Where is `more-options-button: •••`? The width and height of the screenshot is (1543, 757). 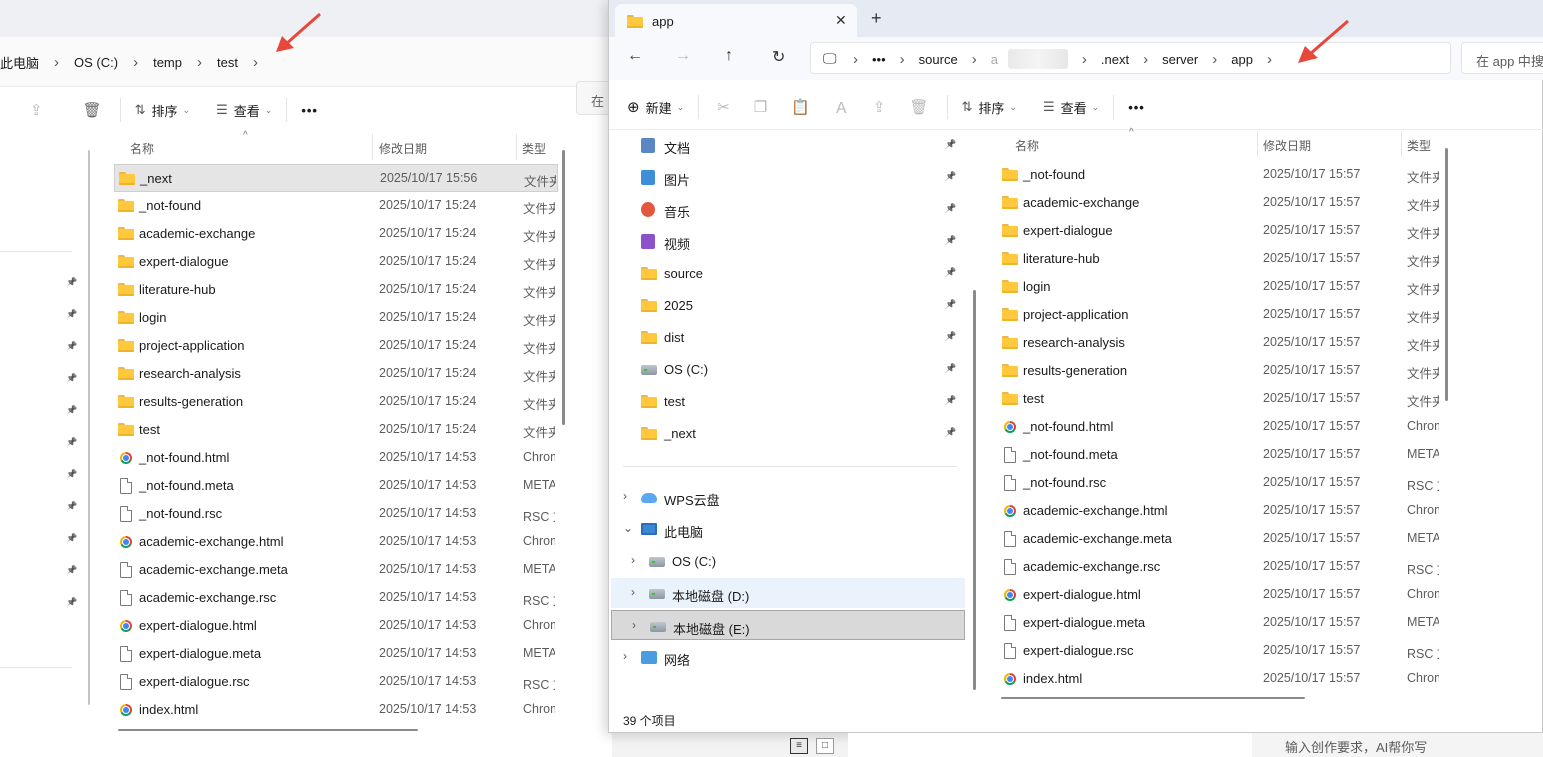 more-options-button: ••• is located at coordinates (309, 110).